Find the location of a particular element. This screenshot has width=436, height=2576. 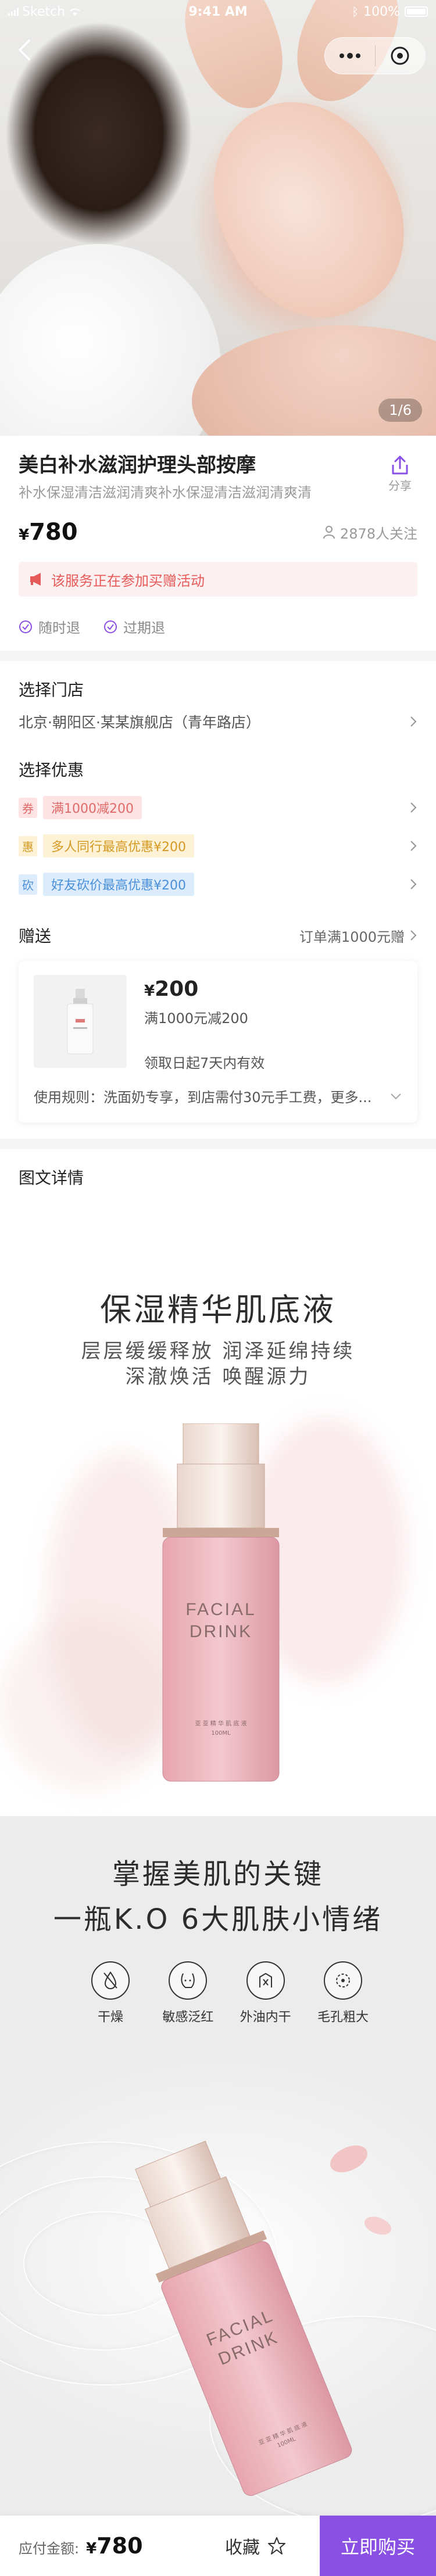

skin-issue-dry: 干燥 is located at coordinates (110, 1993).